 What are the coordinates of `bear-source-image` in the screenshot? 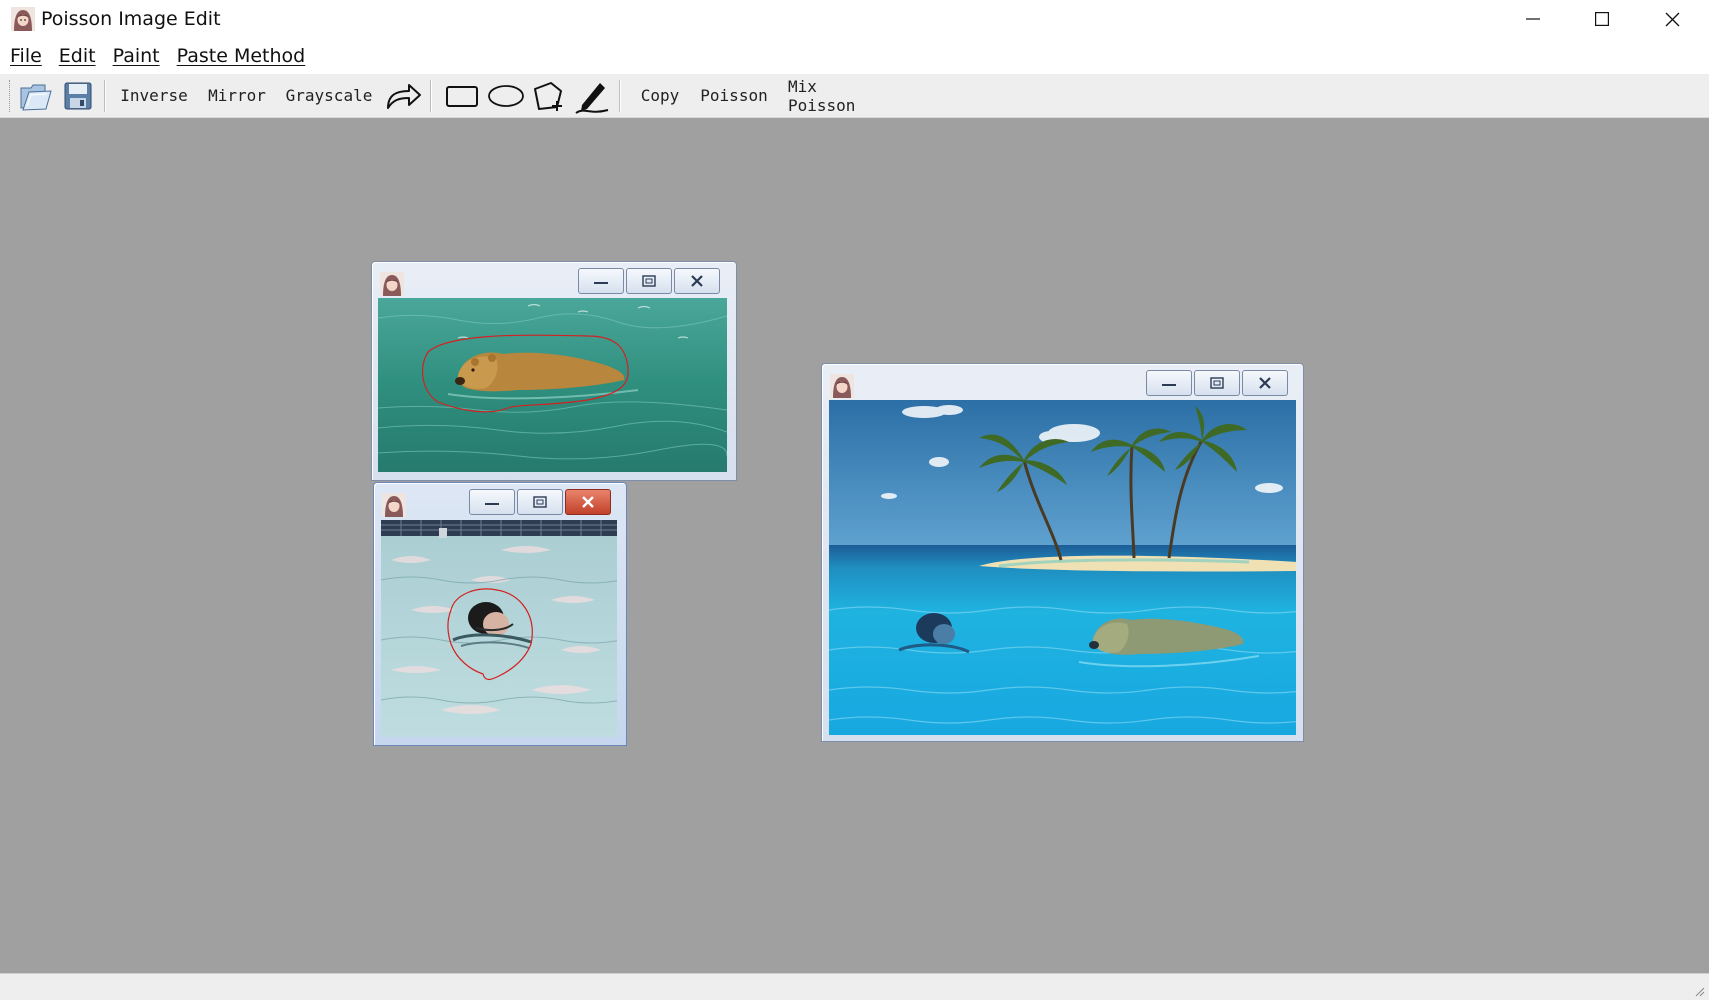 It's located at (552, 385).